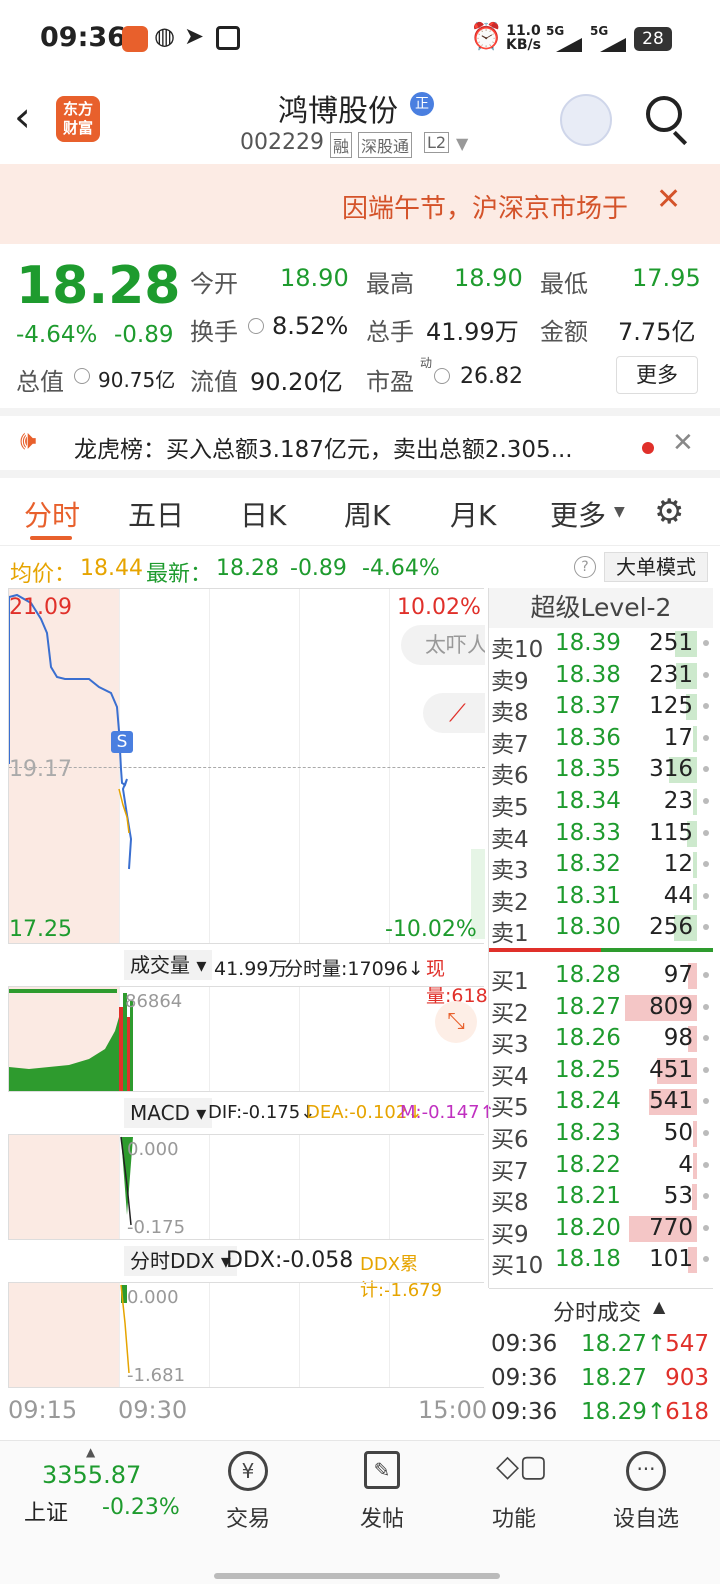 This screenshot has height=1584, width=720. What do you see at coordinates (597, 1311) in the screenshot?
I see `trades-title: 分时成交` at bounding box center [597, 1311].